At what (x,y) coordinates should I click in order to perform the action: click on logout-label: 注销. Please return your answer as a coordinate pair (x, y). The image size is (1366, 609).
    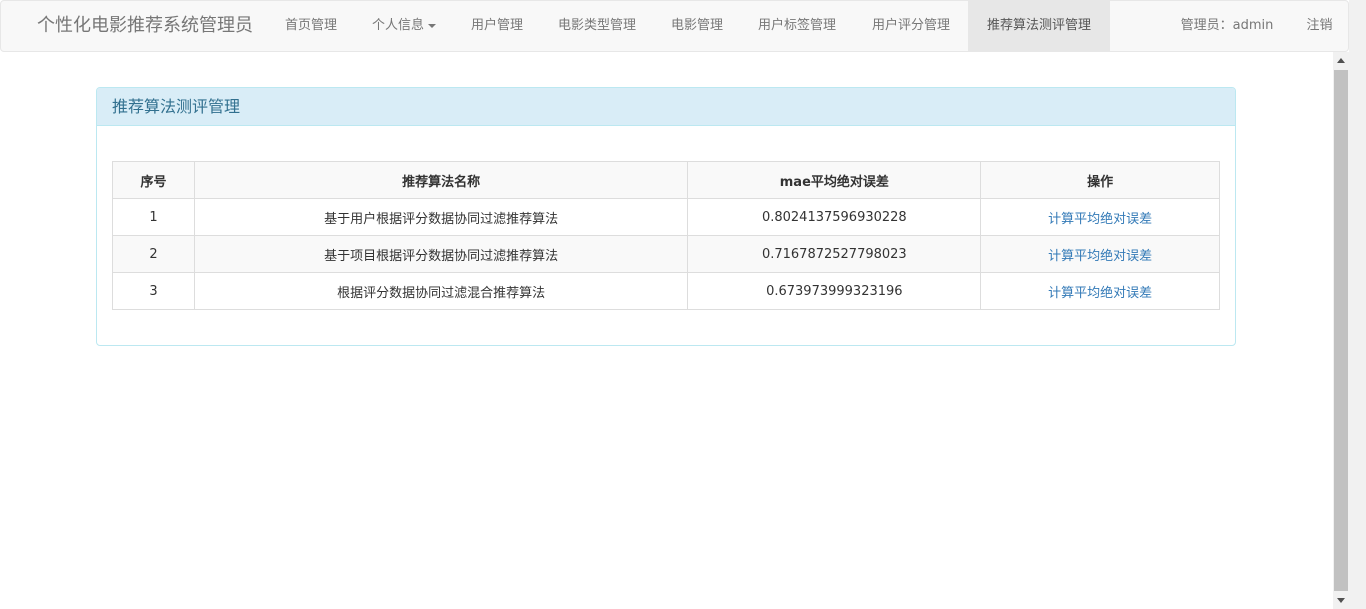
    Looking at the image, I should click on (1319, 25).